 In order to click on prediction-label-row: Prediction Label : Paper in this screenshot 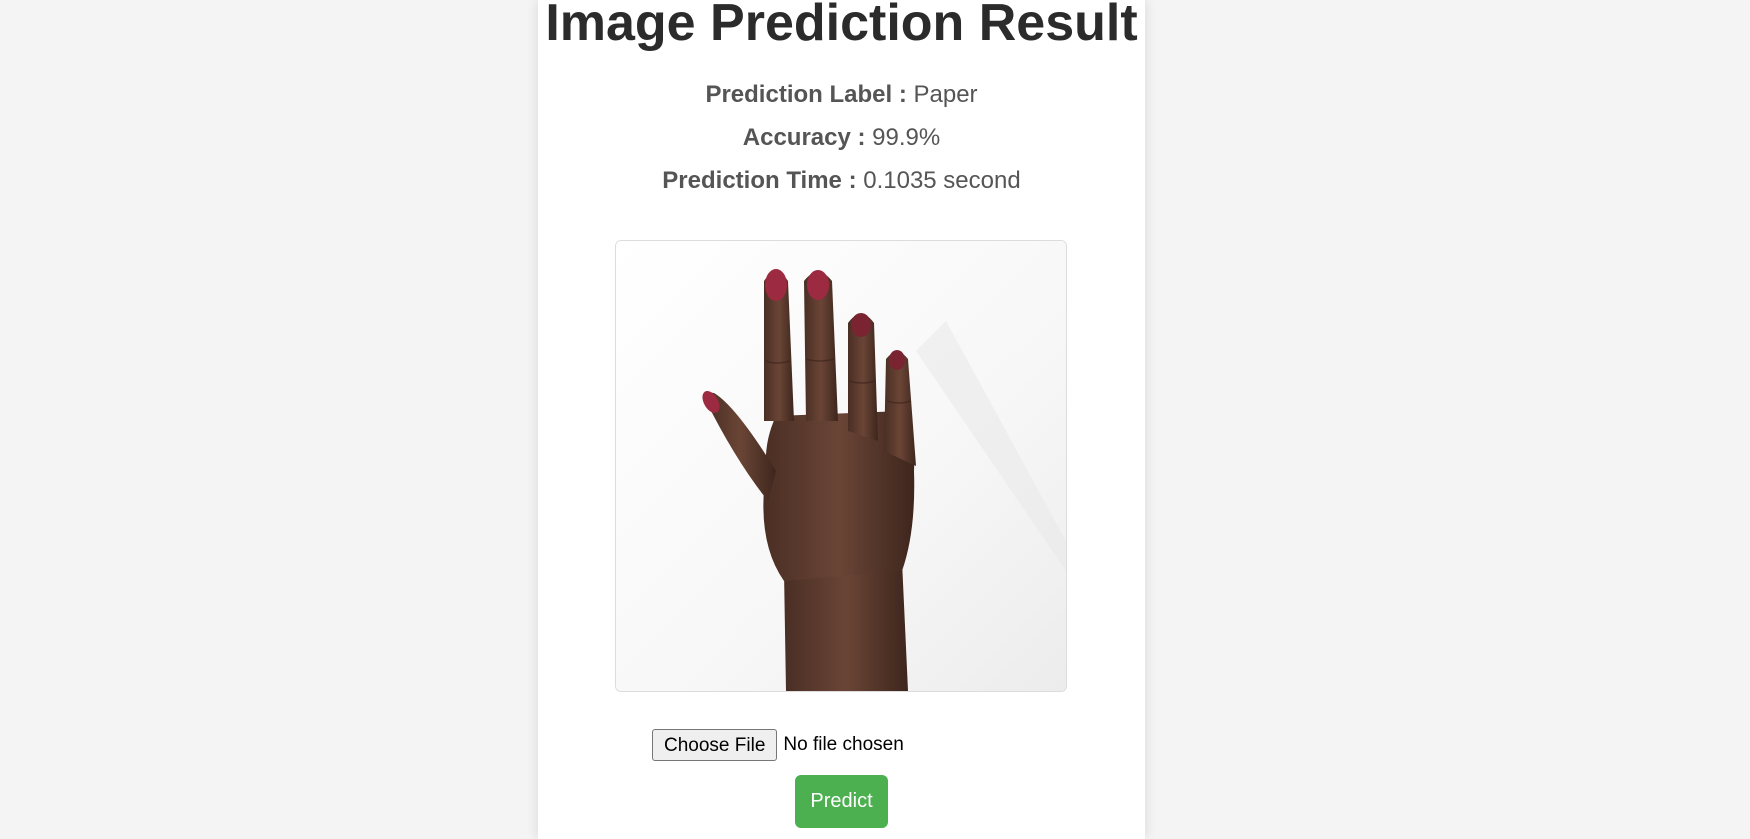, I will do `click(841, 95)`.